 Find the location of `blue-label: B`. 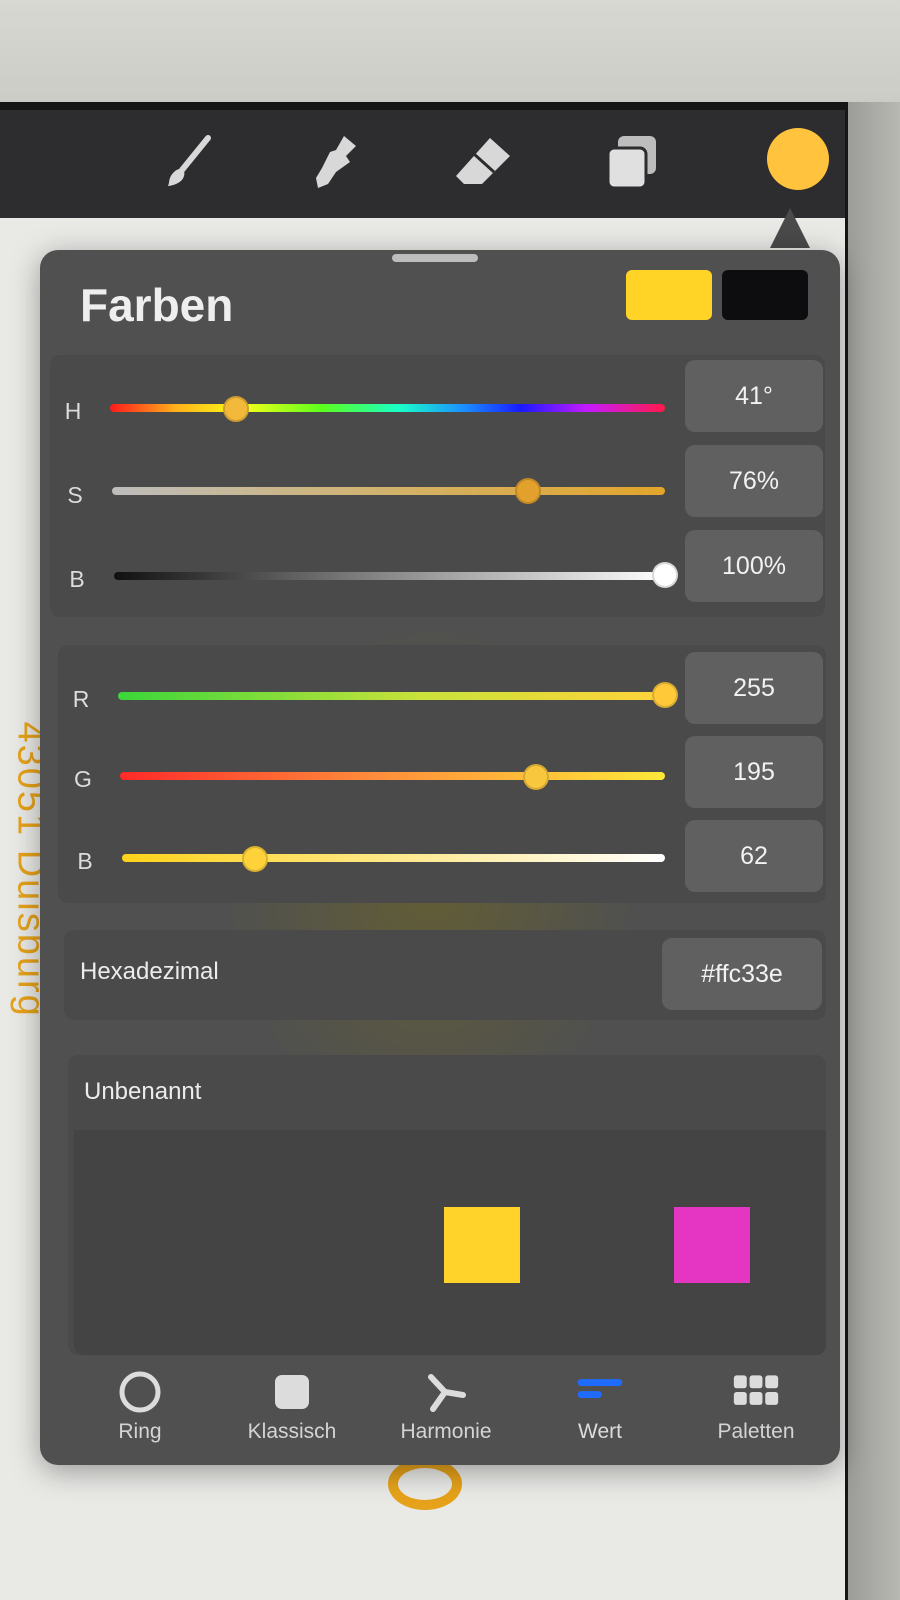

blue-label: B is located at coordinates (85, 861).